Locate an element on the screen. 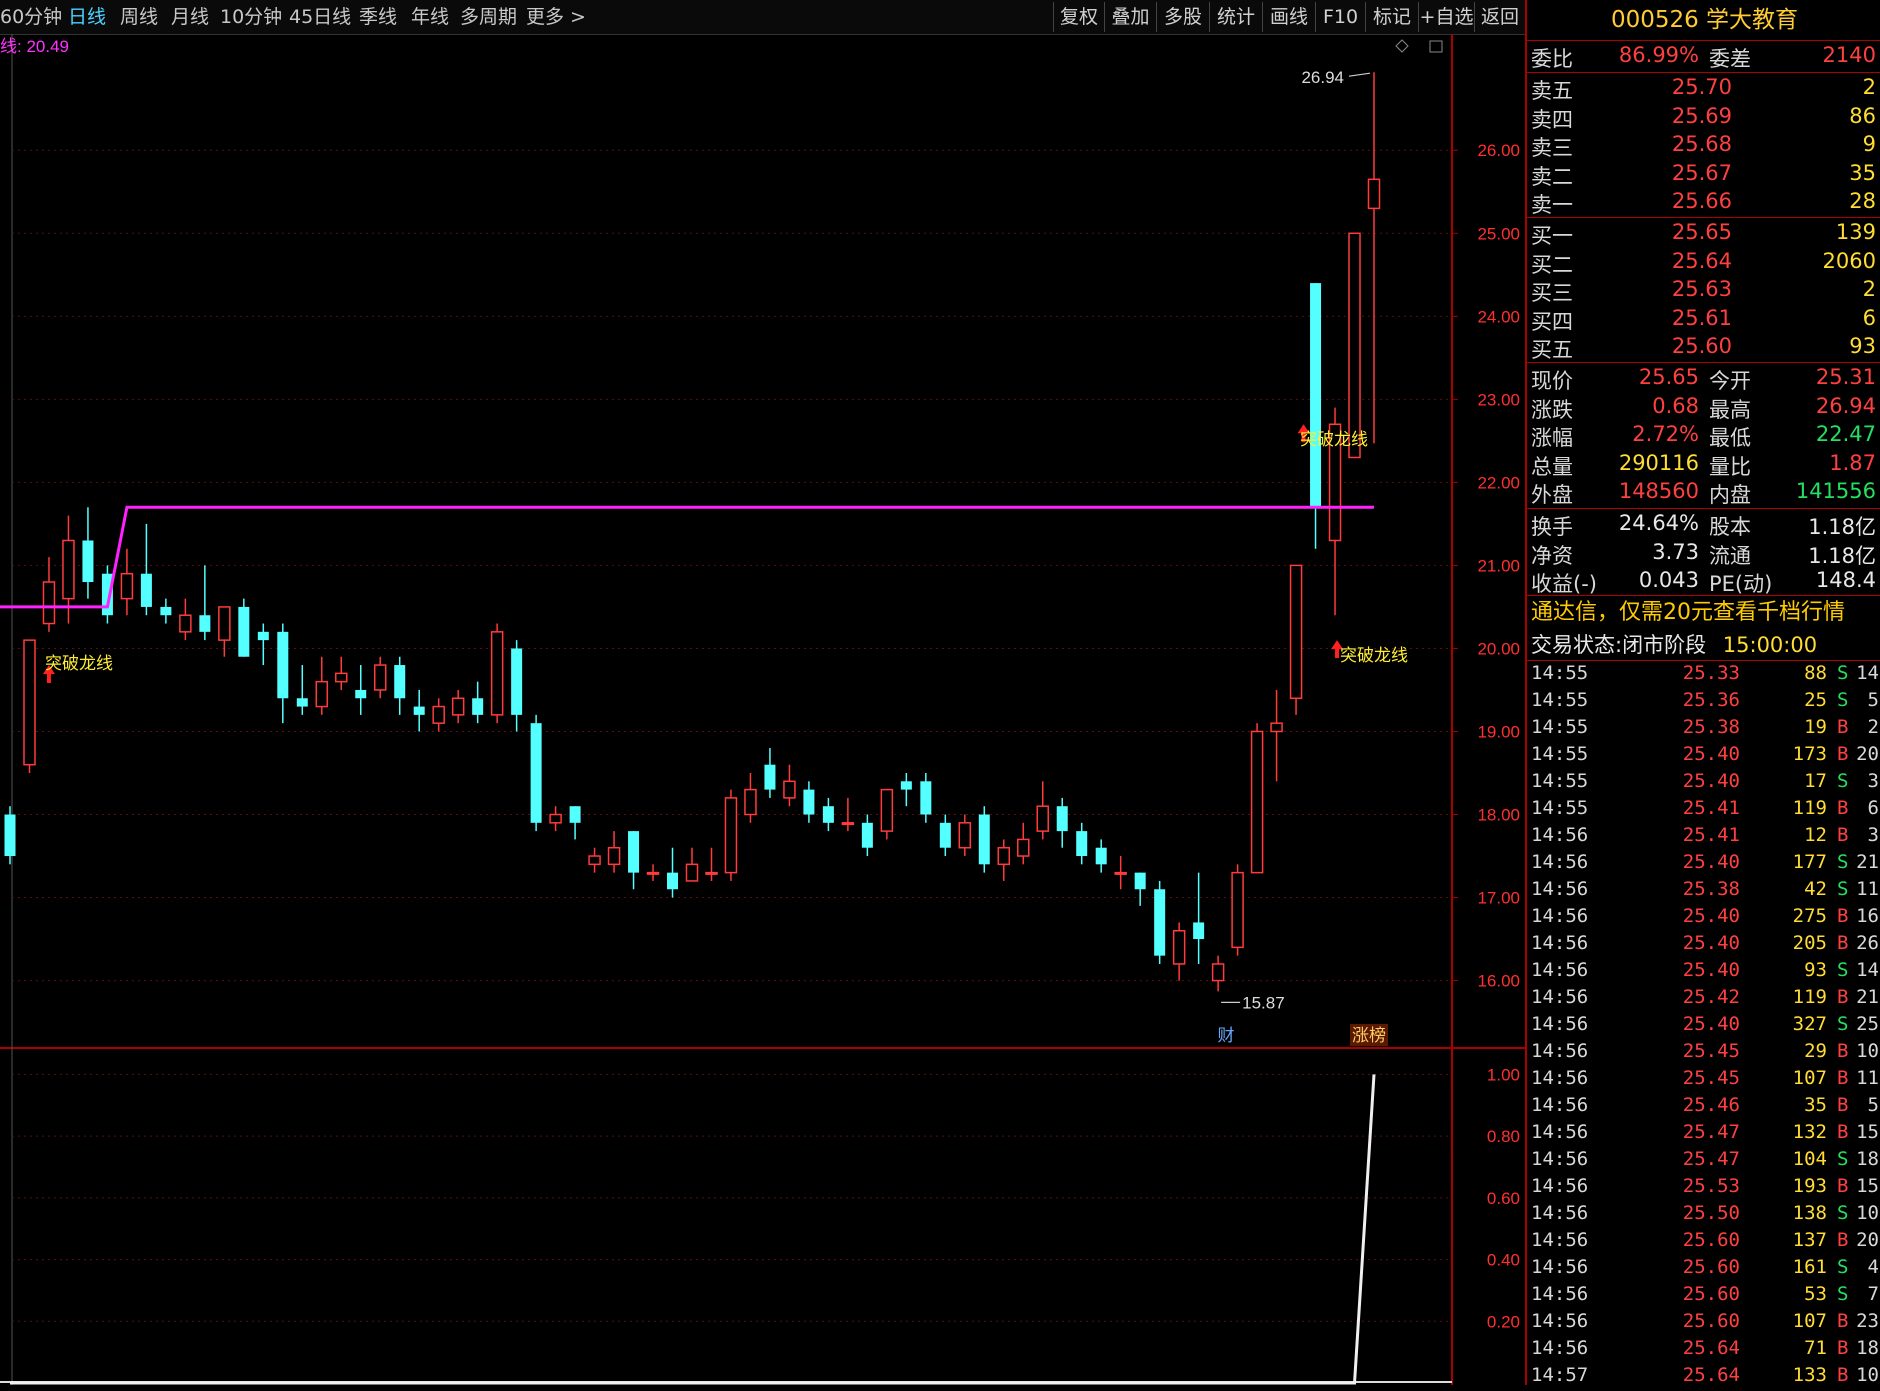  tick-row: 14:56 25.40 205 B 26 is located at coordinates (1705, 943).